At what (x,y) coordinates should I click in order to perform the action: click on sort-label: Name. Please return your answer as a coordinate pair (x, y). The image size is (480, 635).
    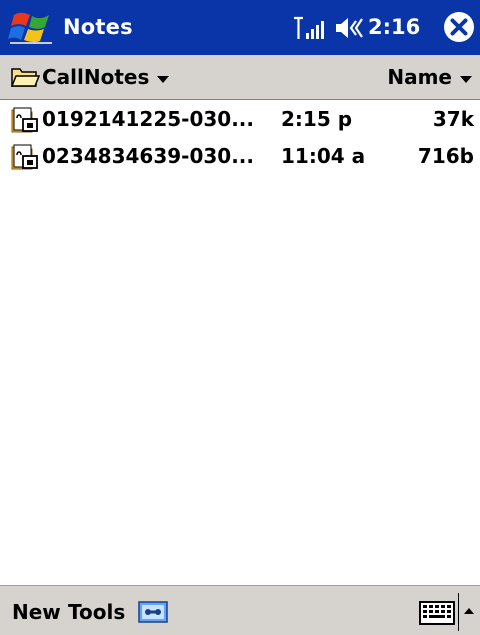
    Looking at the image, I should click on (419, 77).